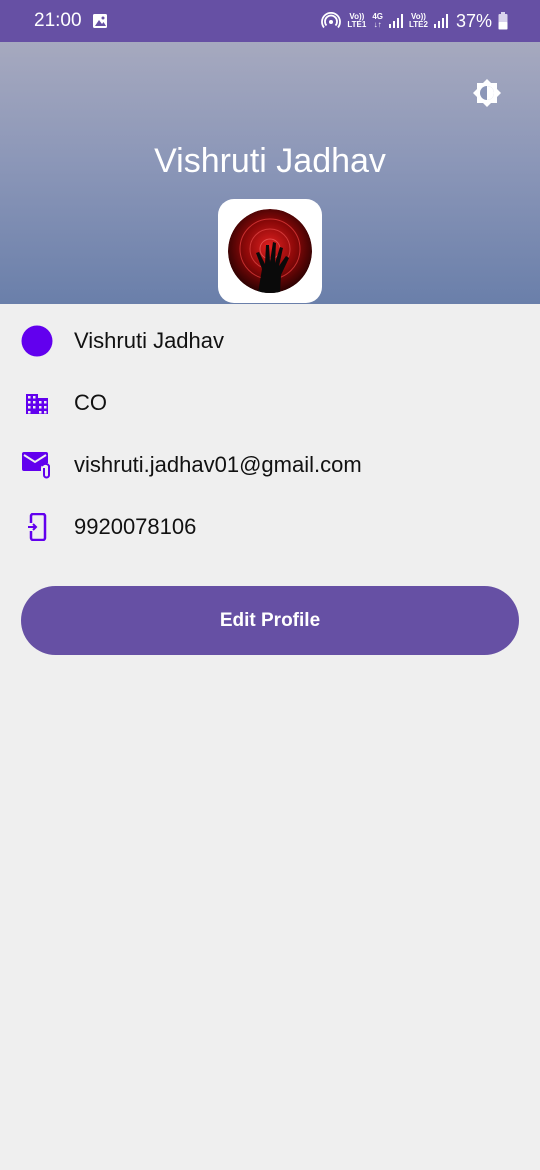 This screenshot has height=1170, width=540. I want to click on battery-icon, so click(503, 21).